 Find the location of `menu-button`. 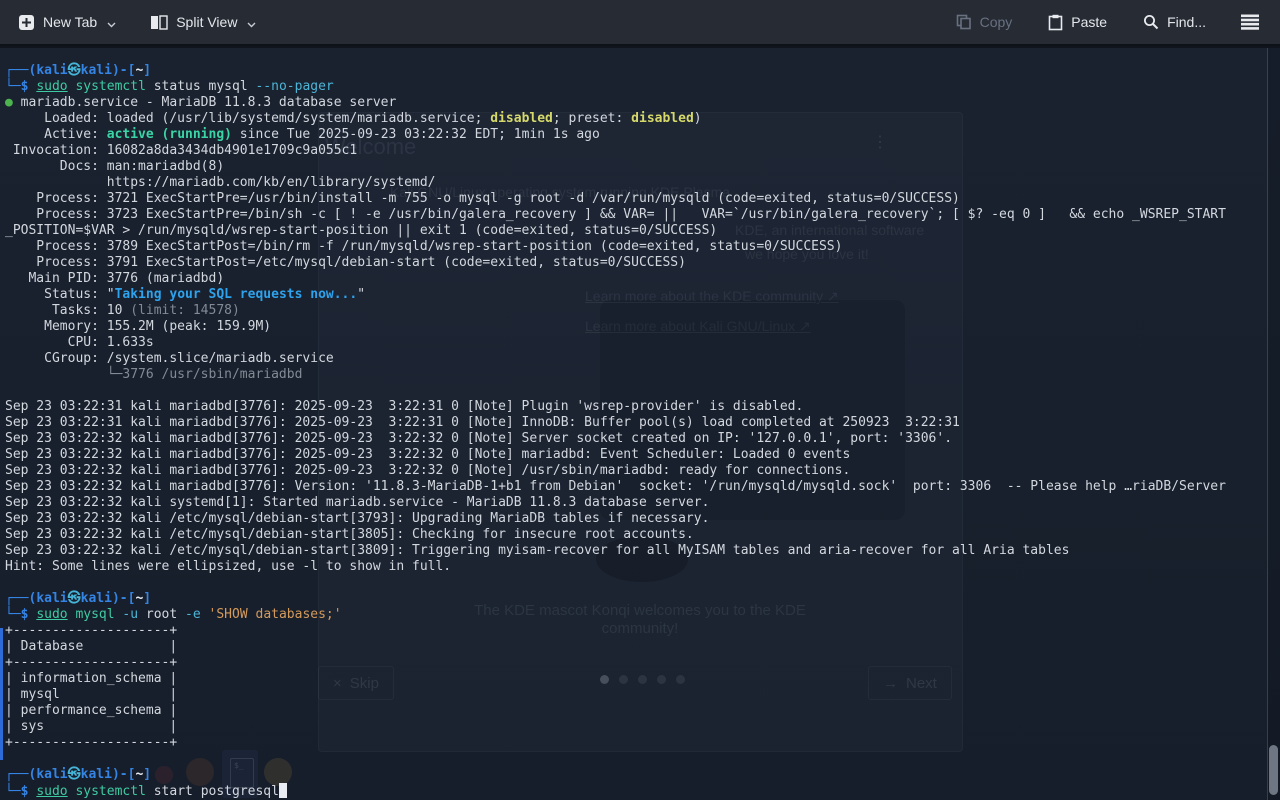

menu-button is located at coordinates (1250, 22).